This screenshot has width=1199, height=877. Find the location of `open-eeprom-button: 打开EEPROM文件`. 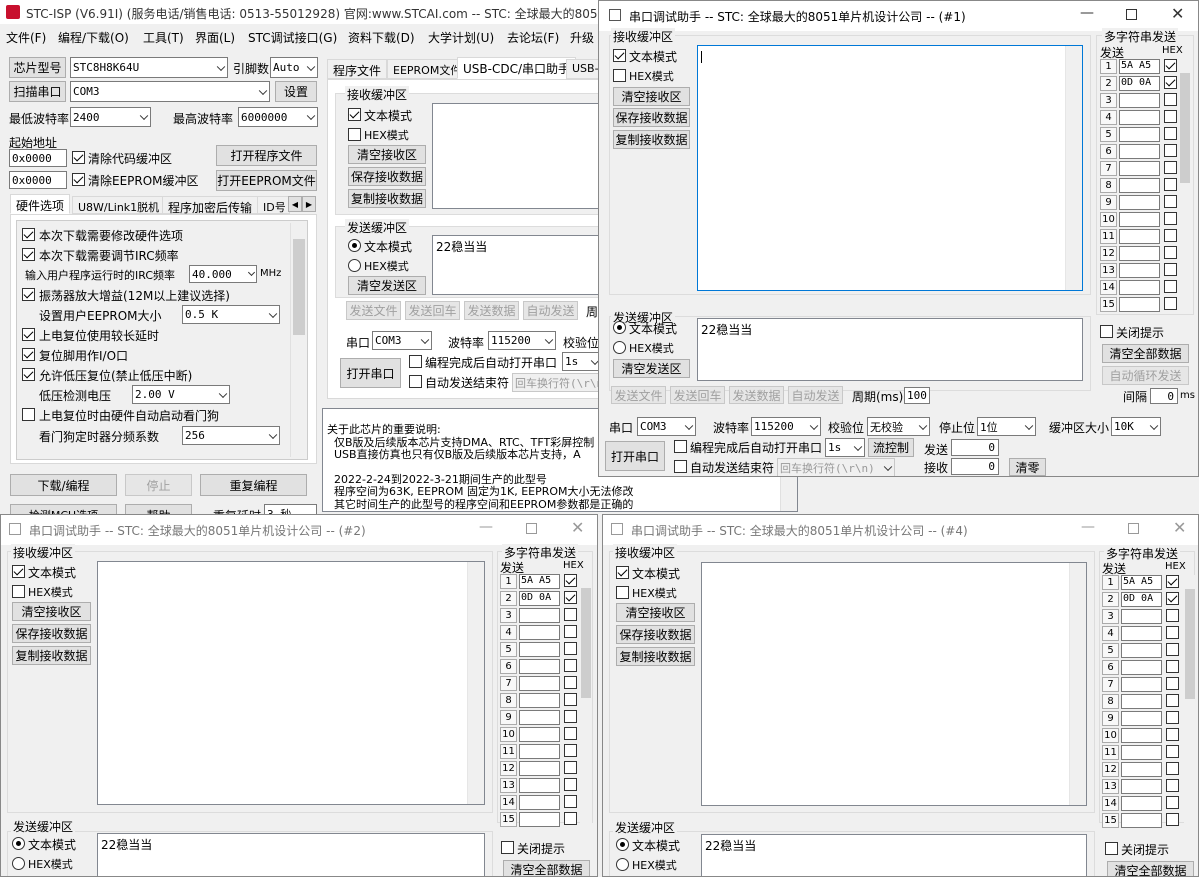

open-eeprom-button: 打开EEPROM文件 is located at coordinates (266, 180).